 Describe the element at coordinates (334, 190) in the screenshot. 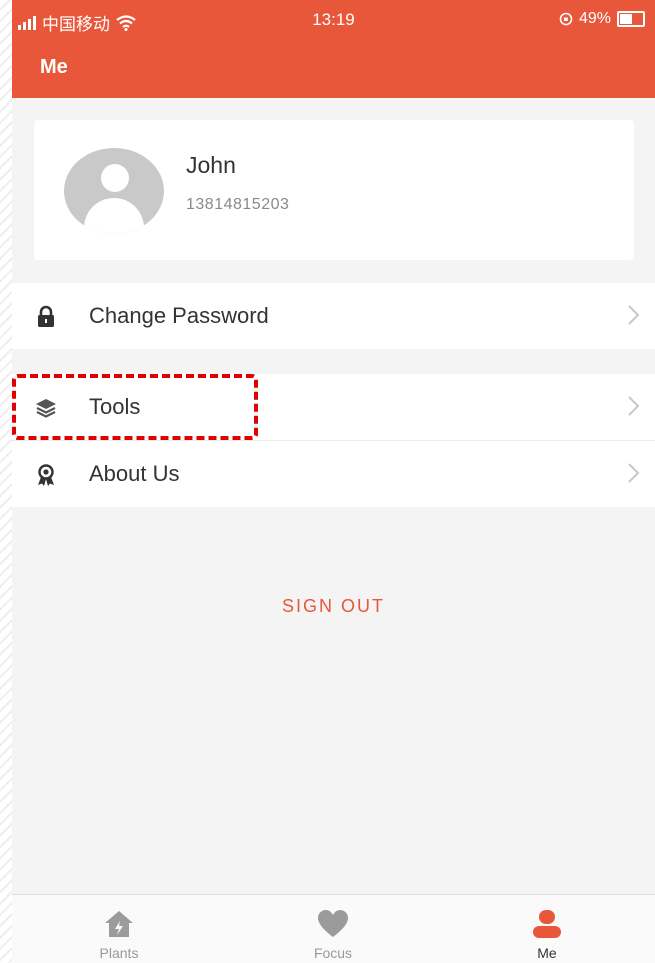

I see `profile-card: John 13814815203` at that location.